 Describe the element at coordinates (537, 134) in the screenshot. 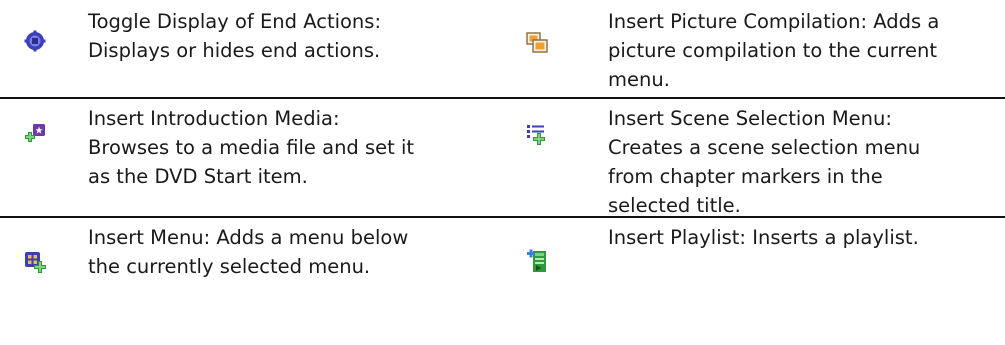

I see `scene-selection-menu-icon` at that location.